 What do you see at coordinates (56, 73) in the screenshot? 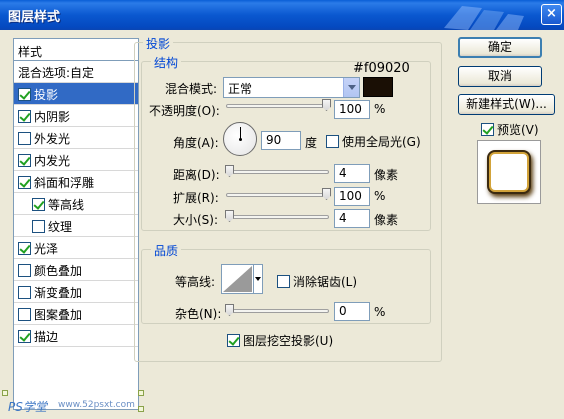
I see `style-item-label: 混合选项:自定` at bounding box center [56, 73].